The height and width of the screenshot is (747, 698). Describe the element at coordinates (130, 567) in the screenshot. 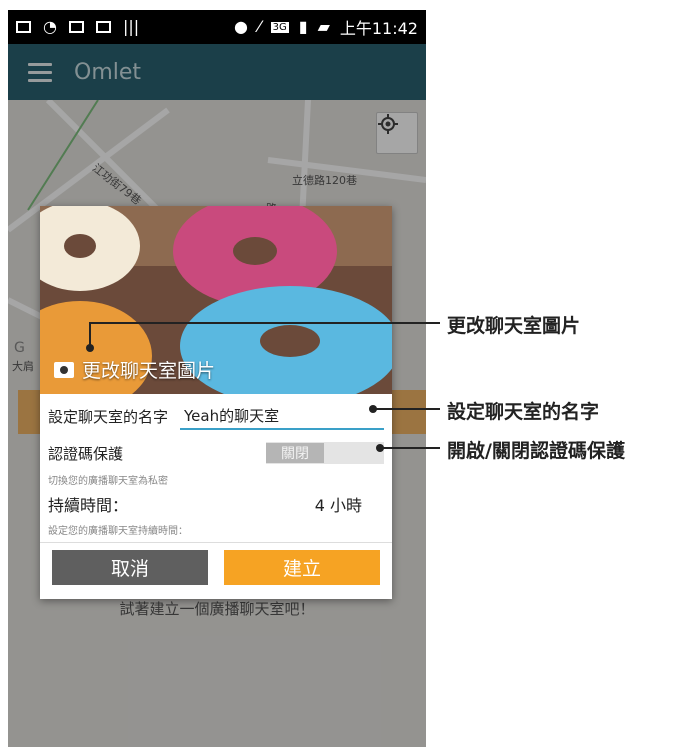

I see `cancel-button: 取消` at that location.